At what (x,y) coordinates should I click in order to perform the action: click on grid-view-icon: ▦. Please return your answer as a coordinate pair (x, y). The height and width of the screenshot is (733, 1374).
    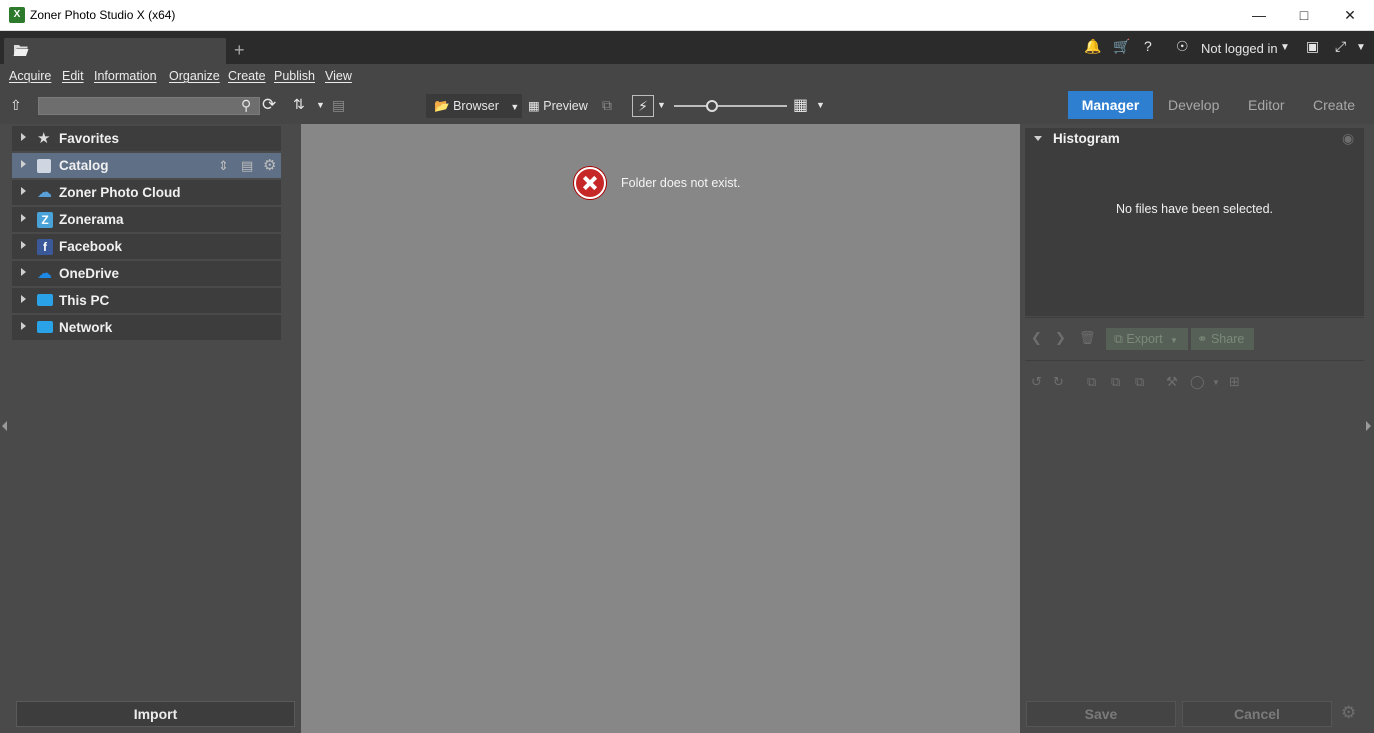
    Looking at the image, I should click on (800, 105).